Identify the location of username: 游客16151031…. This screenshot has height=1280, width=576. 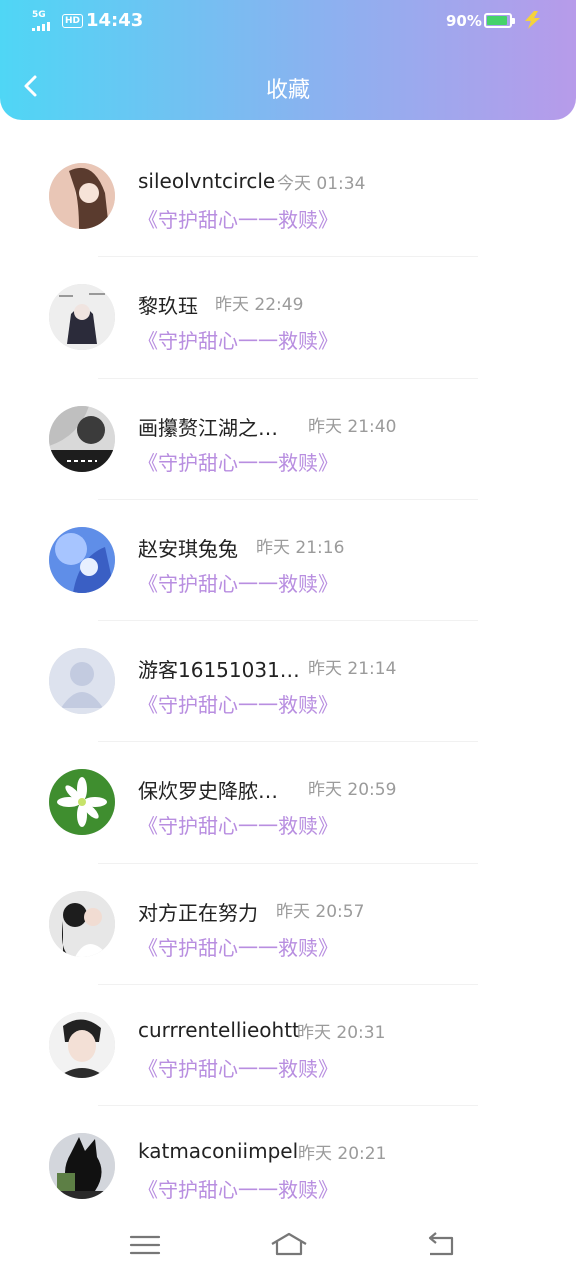
(219, 670).